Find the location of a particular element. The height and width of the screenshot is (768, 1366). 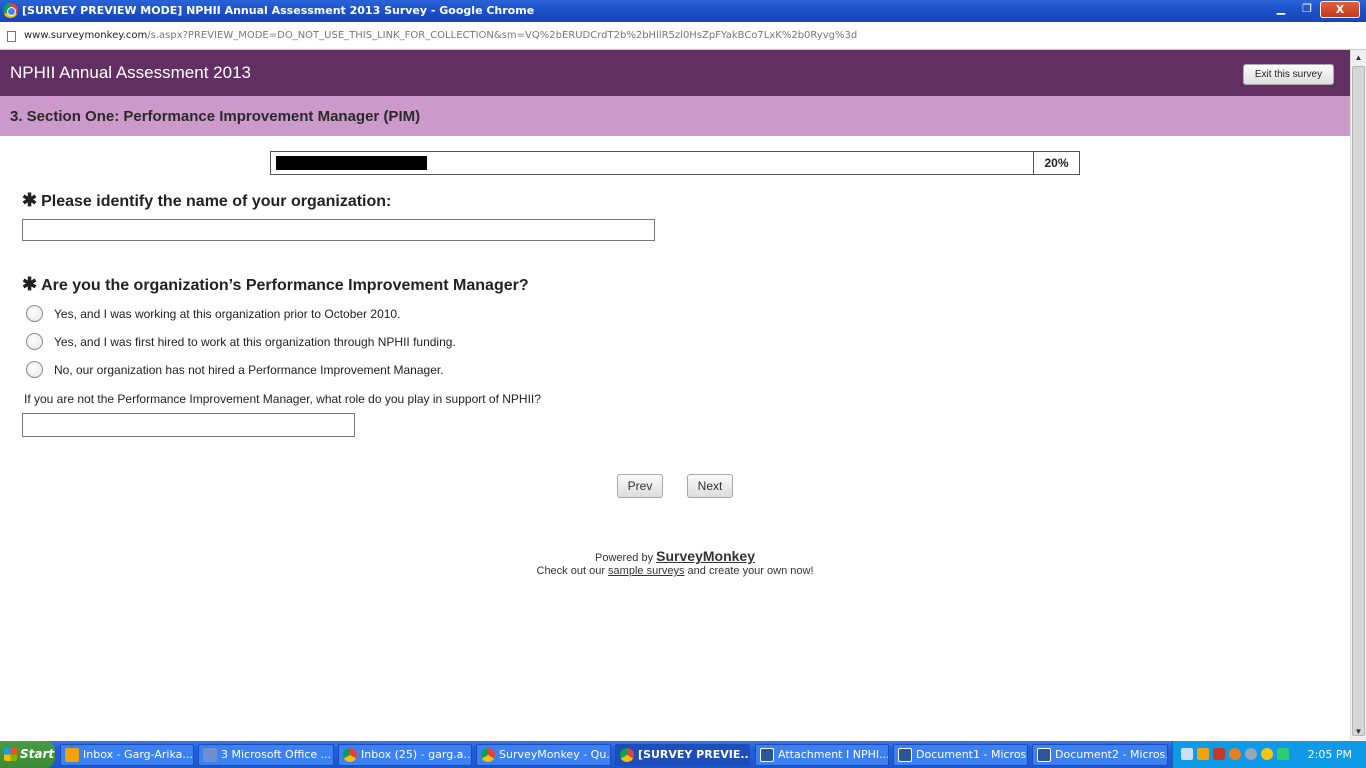

app-tray-icon is located at coordinates (1283, 754).